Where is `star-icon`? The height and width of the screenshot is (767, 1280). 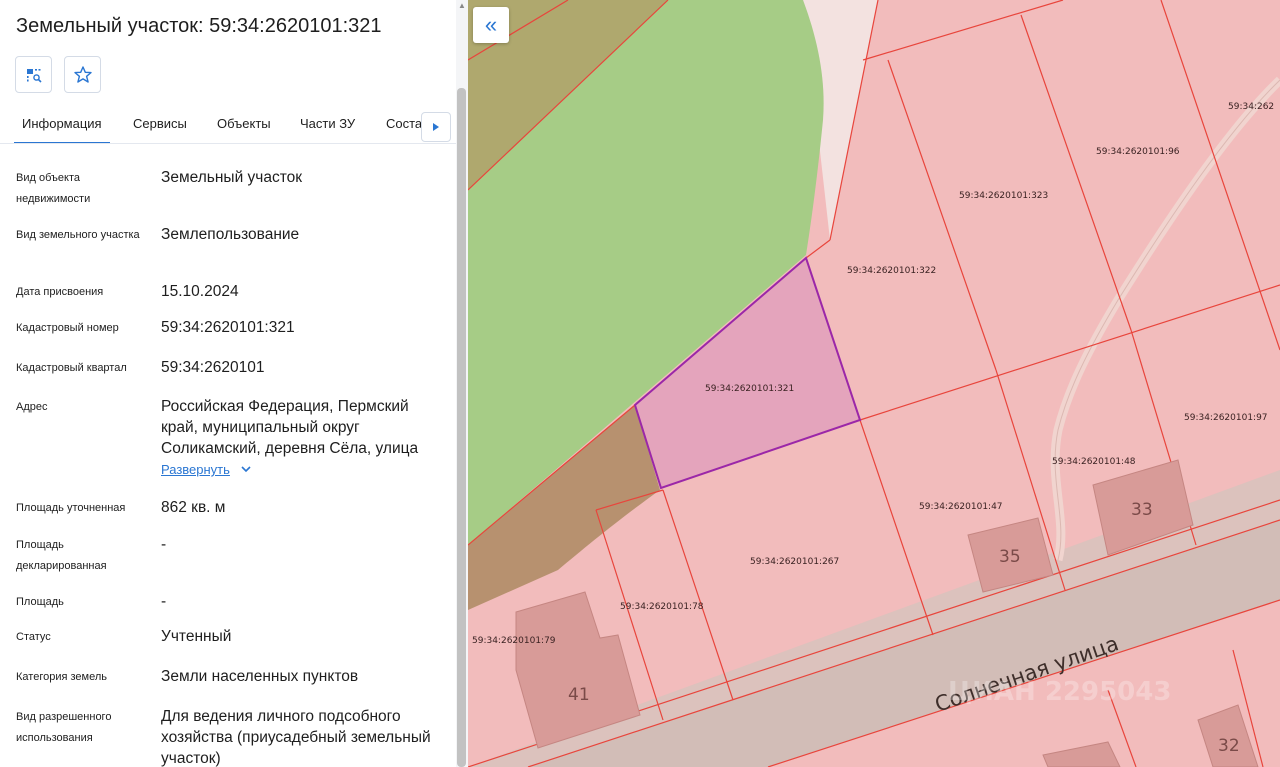
star-icon is located at coordinates (82, 74).